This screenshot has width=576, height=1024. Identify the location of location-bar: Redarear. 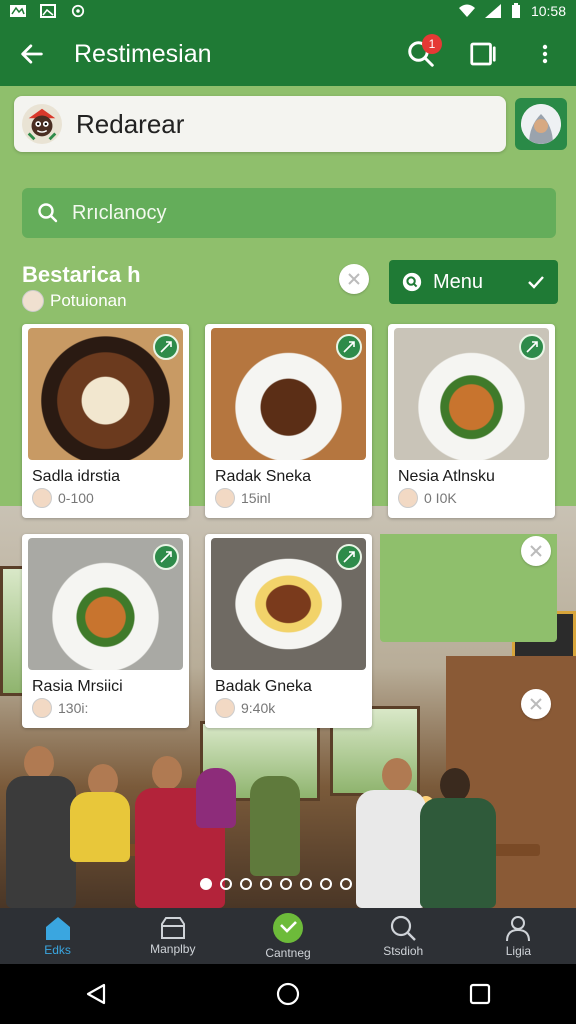
(260, 124).